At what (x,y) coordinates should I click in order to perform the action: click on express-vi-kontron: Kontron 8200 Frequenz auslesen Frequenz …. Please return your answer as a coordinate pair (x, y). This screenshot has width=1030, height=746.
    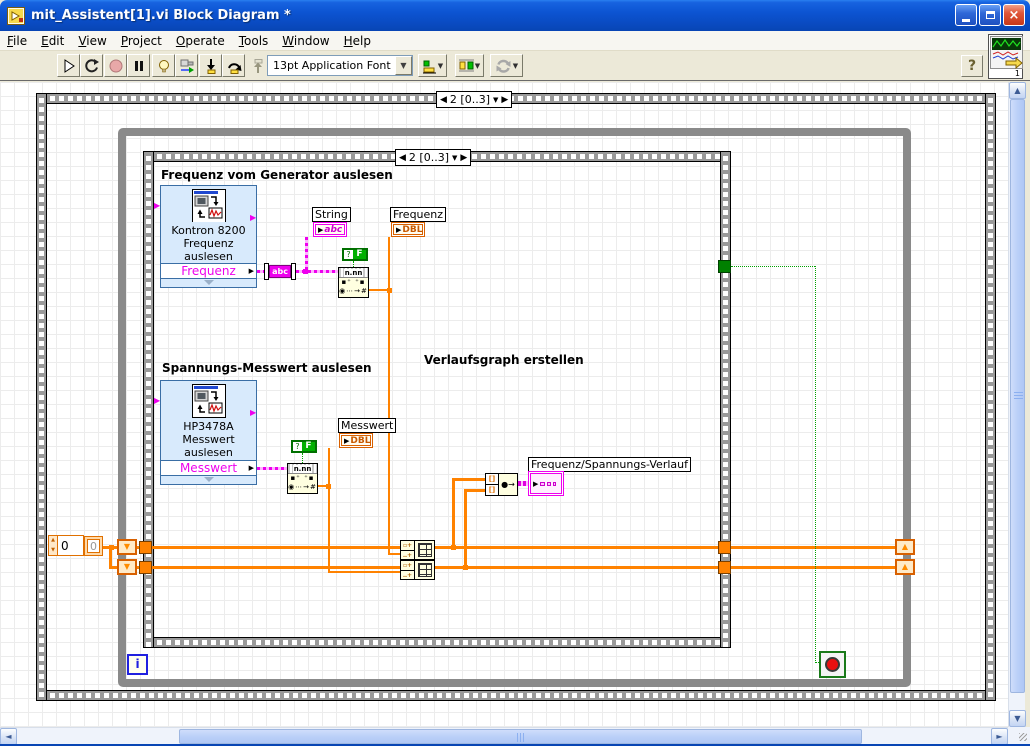
    Looking at the image, I should click on (208, 236).